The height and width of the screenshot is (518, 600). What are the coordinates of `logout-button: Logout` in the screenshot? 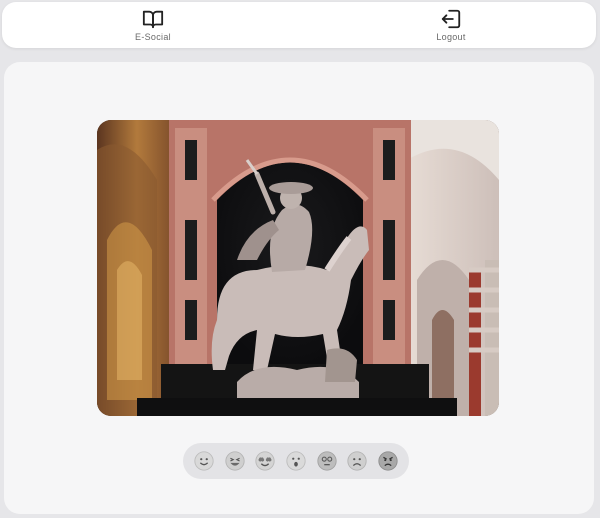 It's located at (451, 27).